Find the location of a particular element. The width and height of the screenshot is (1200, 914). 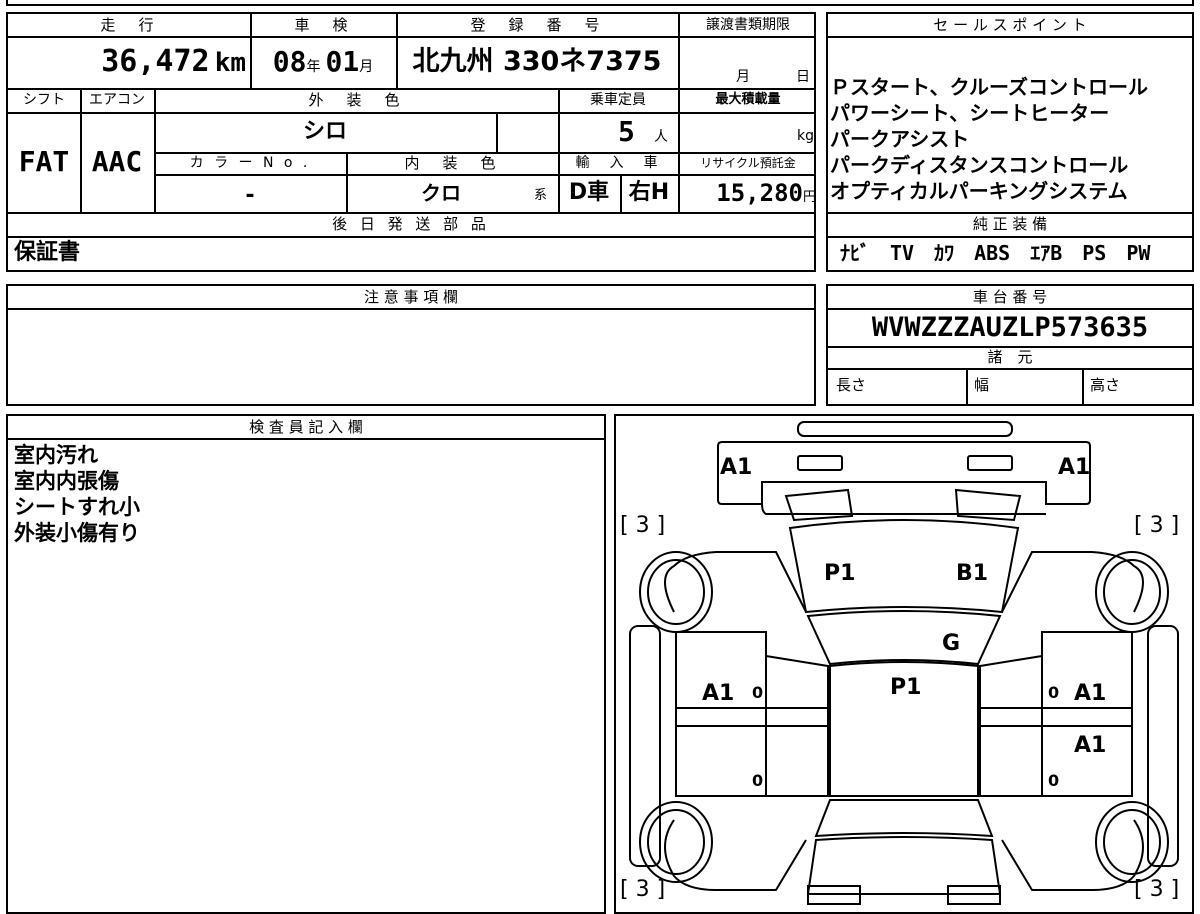

capacity-value: 5 is located at coordinates (626, 131).